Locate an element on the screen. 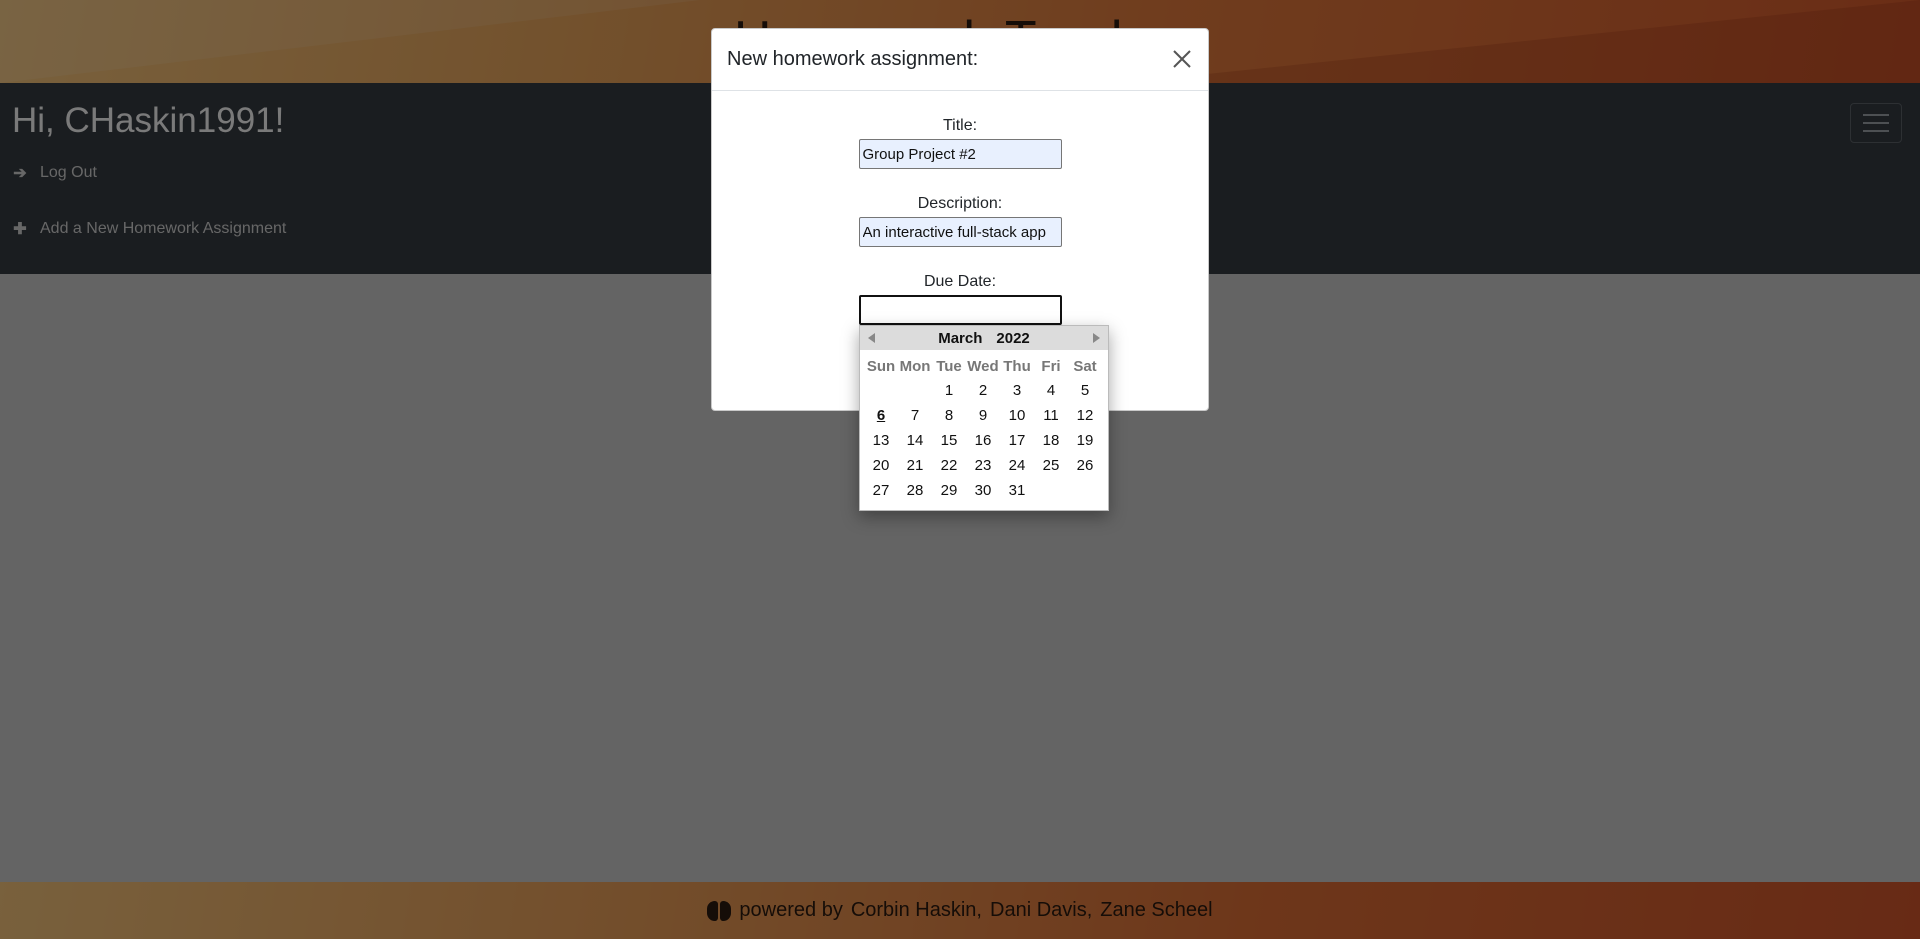  calendar-day: 29 is located at coordinates (949, 490).